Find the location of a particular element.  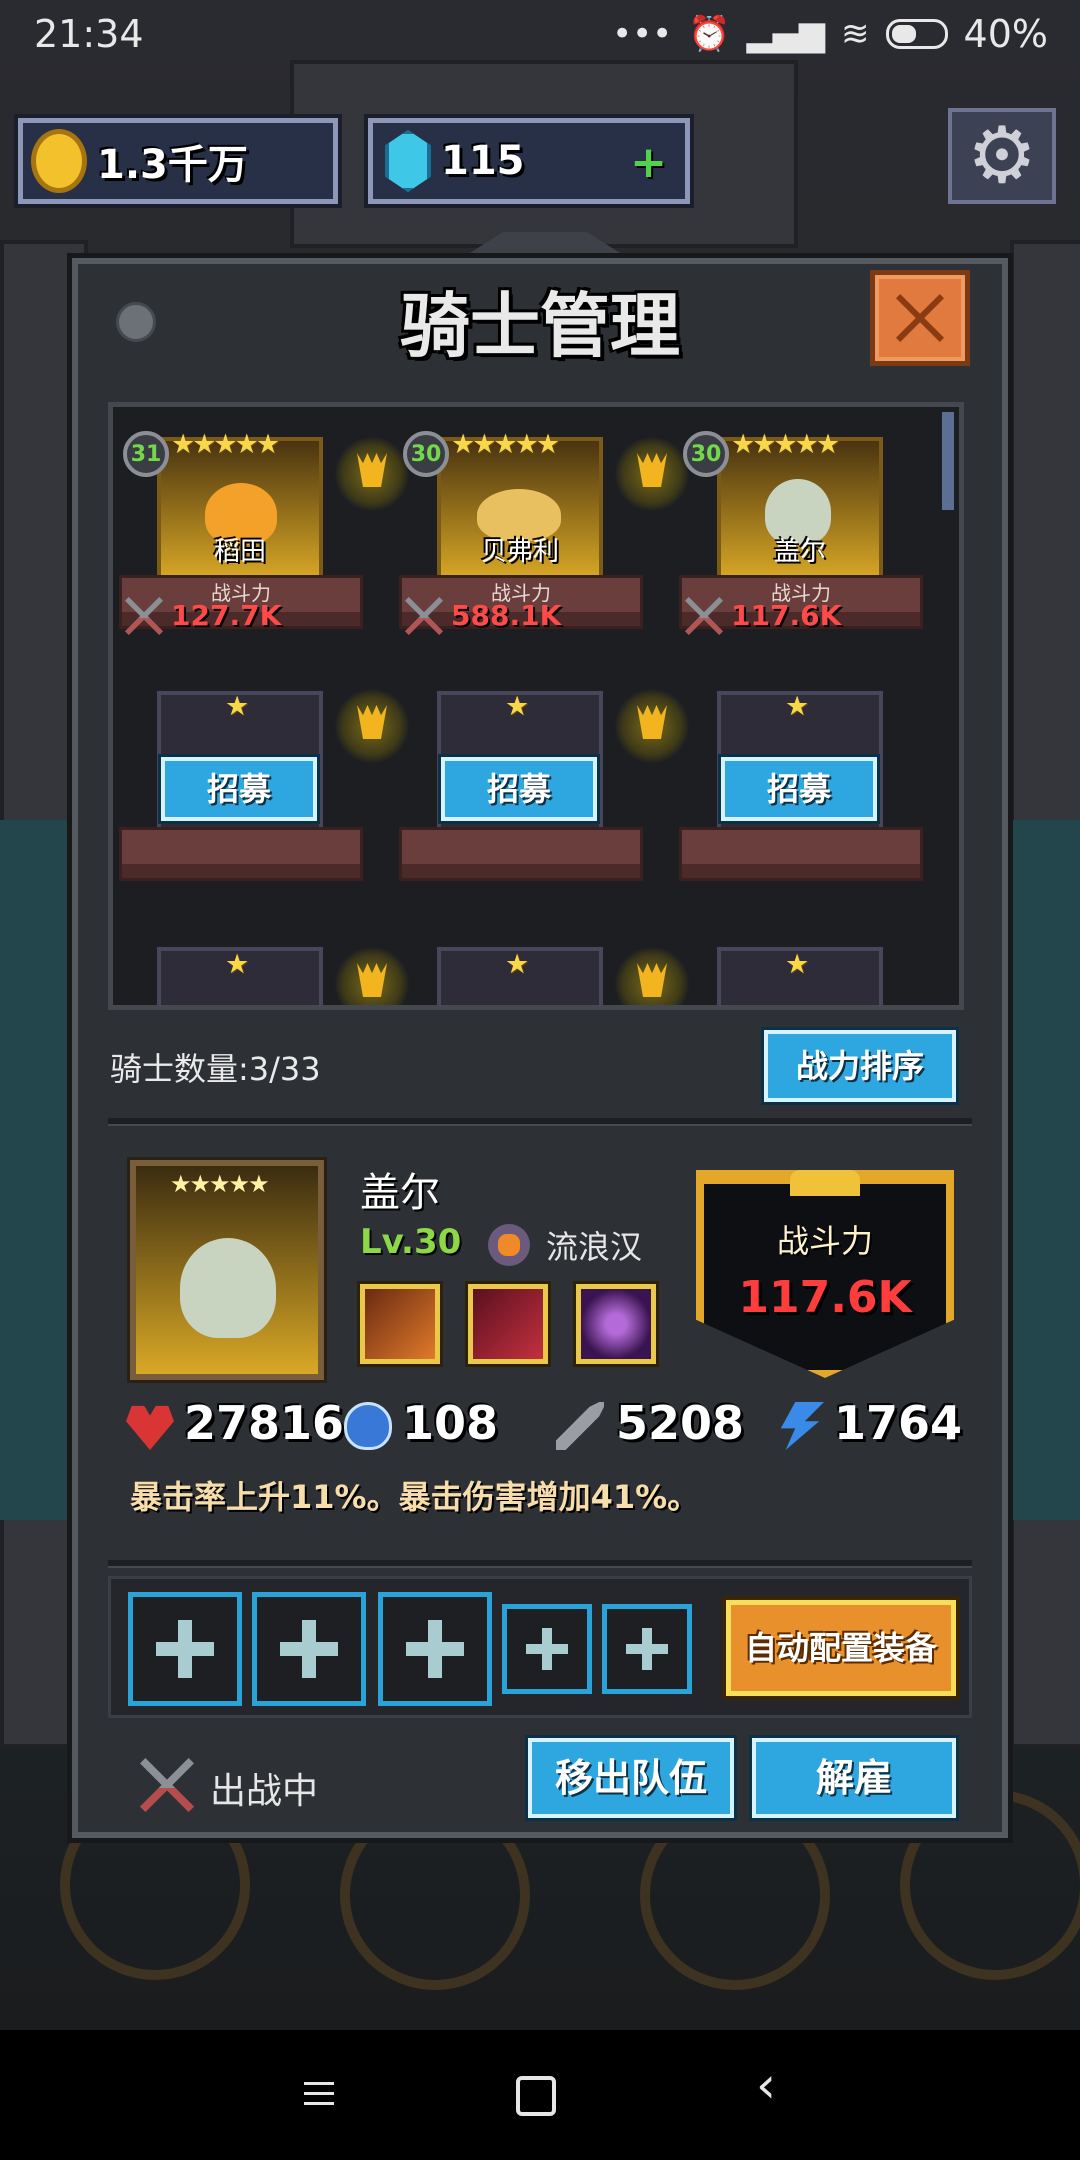

gem-icon is located at coordinates (408, 161).